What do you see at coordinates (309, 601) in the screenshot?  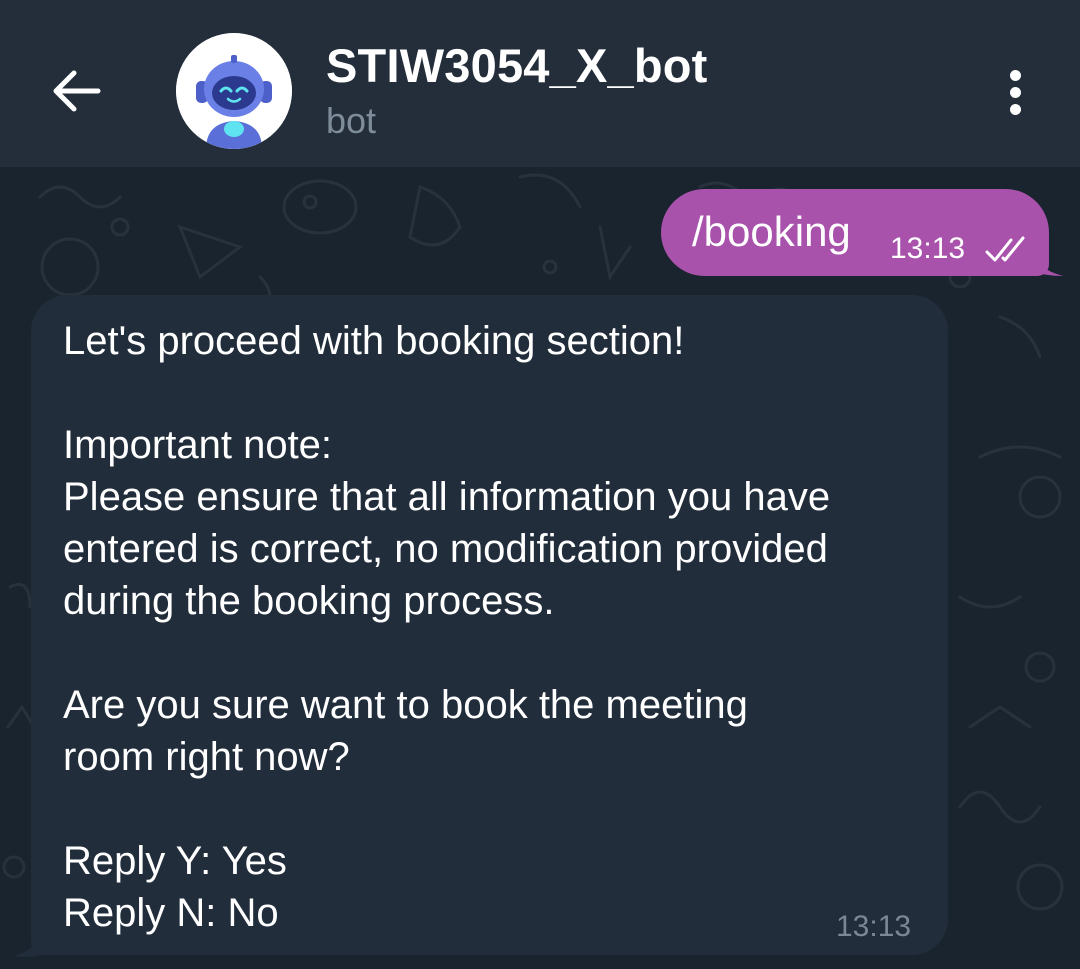 I see `message-line: during the booking process.` at bounding box center [309, 601].